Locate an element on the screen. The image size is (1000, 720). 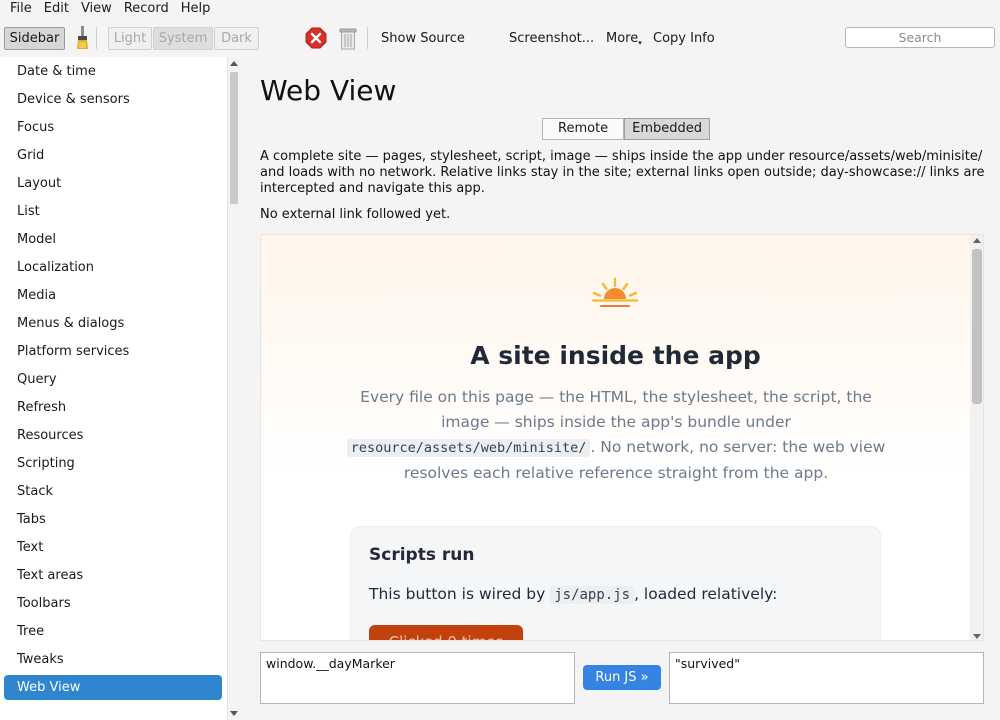
card-title: Scripts run is located at coordinates (422, 555).